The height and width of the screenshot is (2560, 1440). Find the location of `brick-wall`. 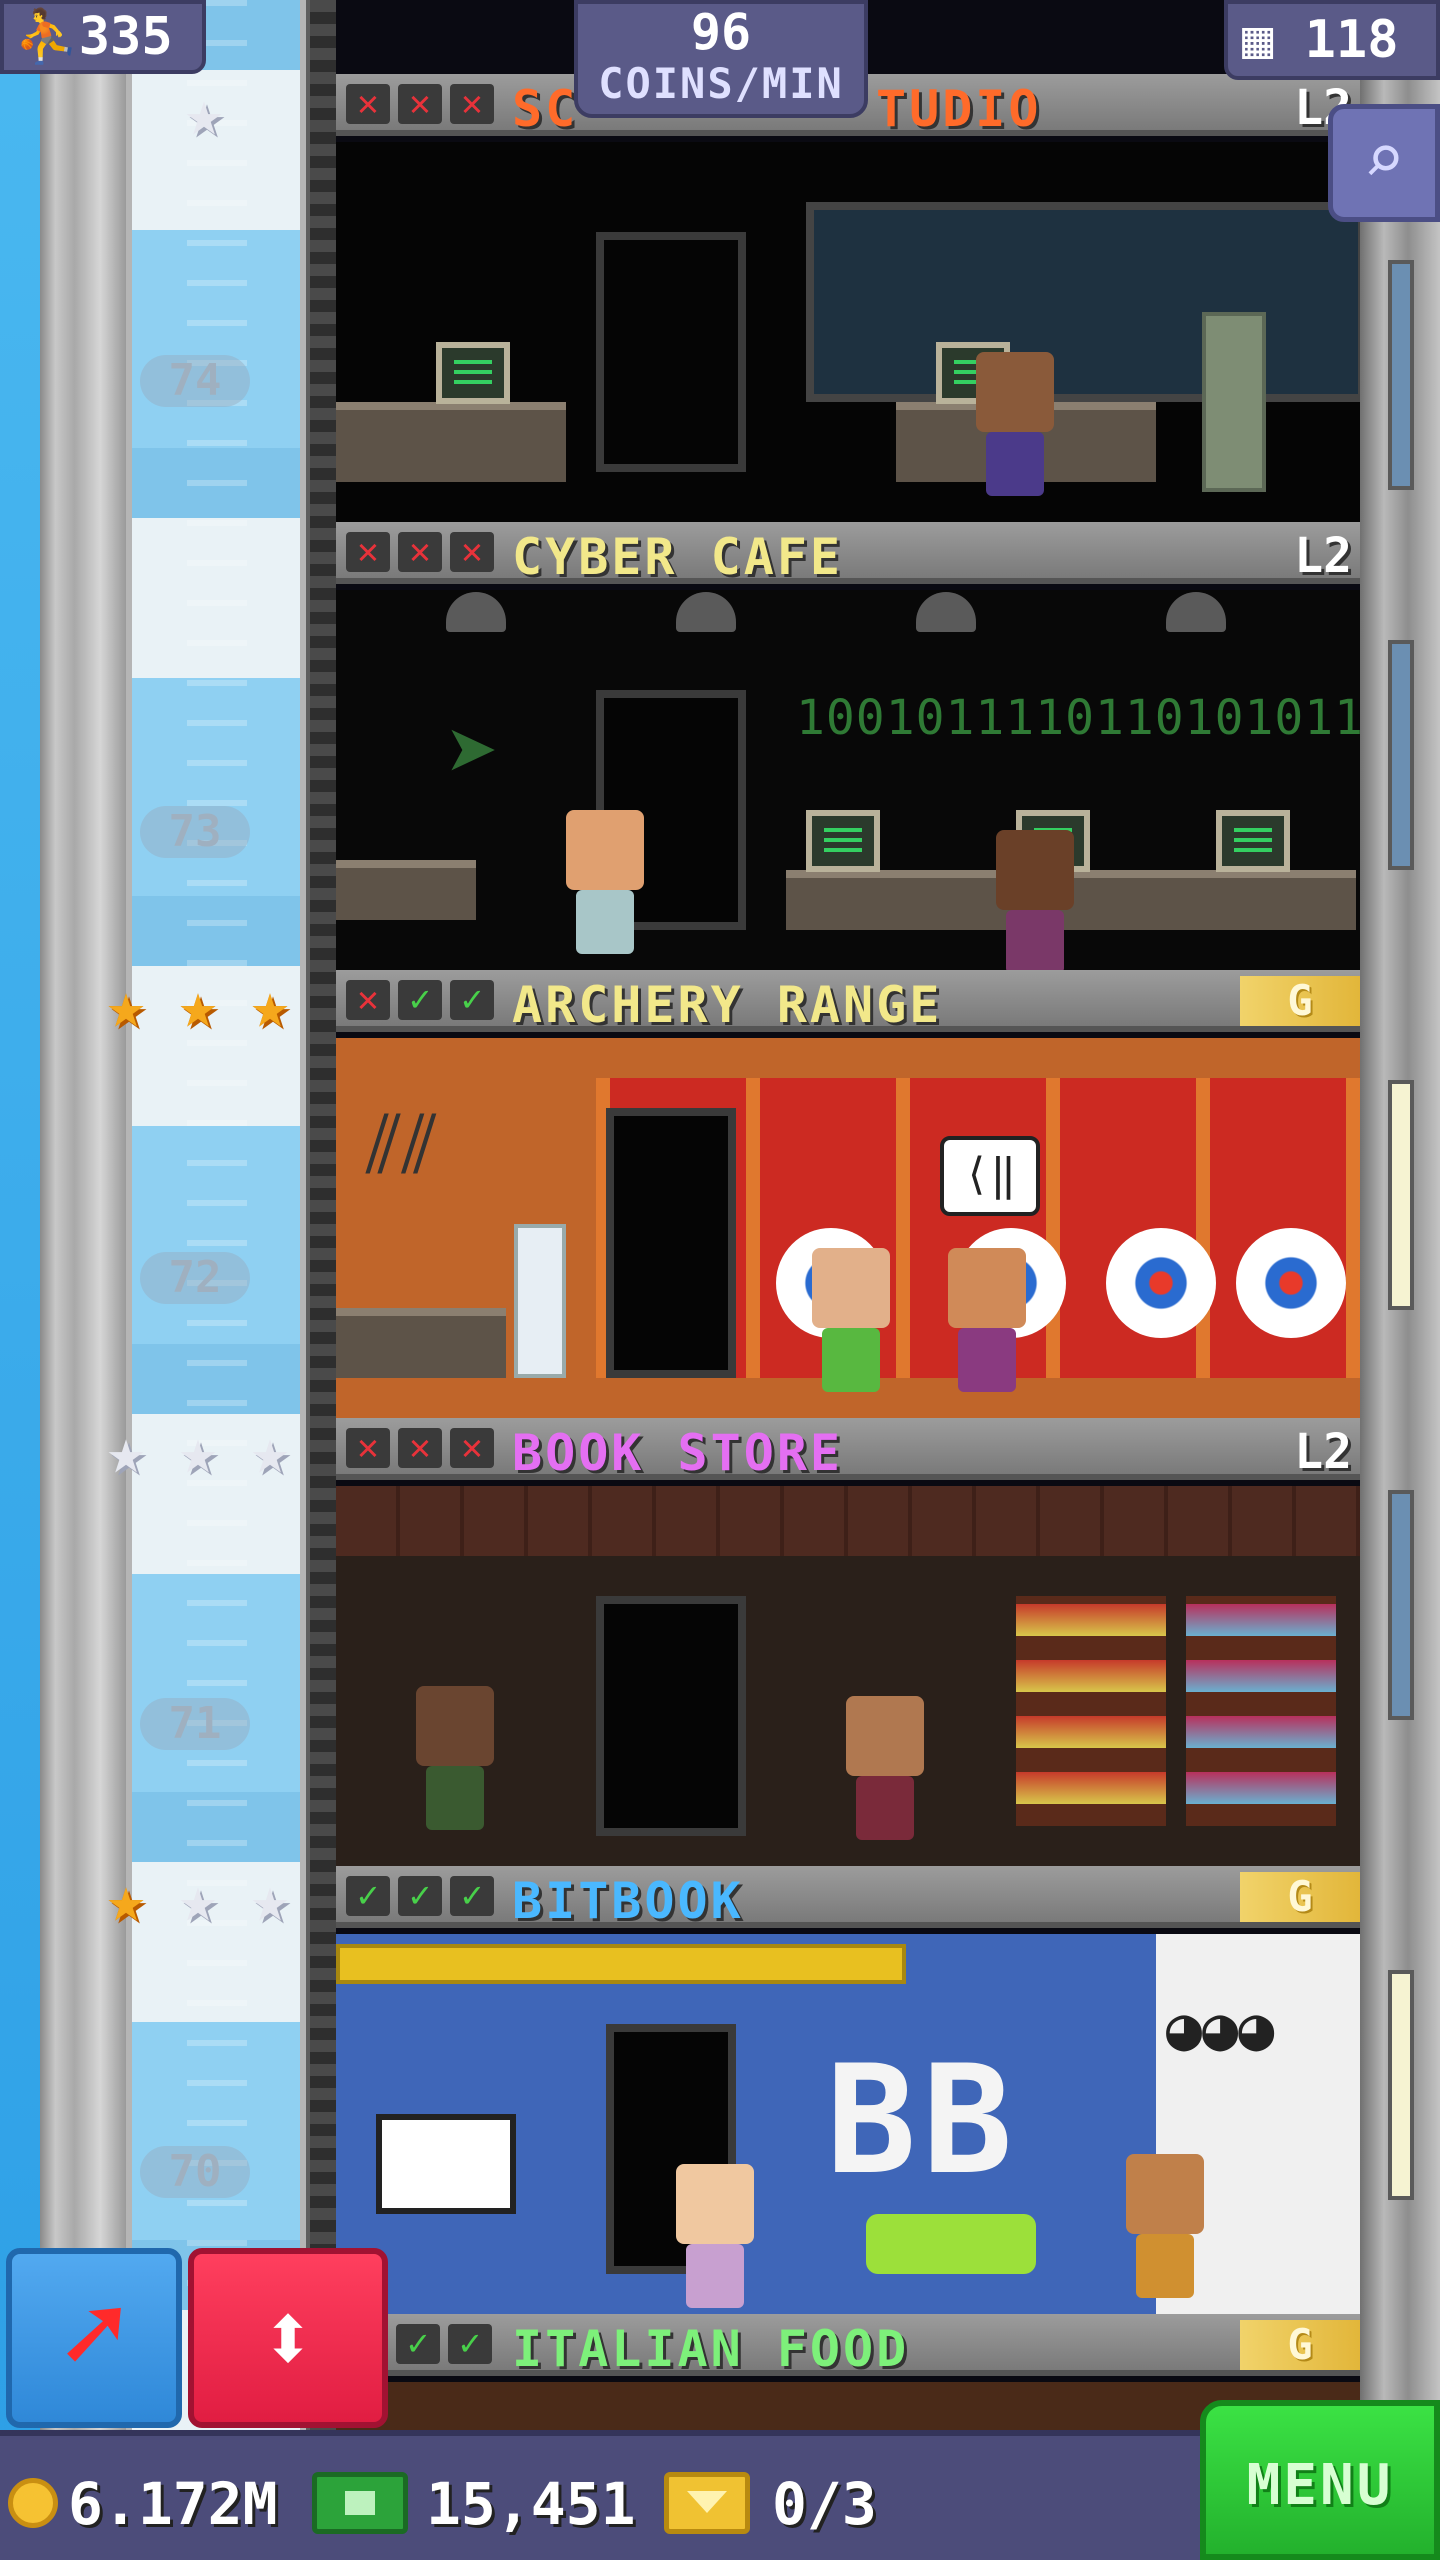

brick-wall is located at coordinates (848, 1521).